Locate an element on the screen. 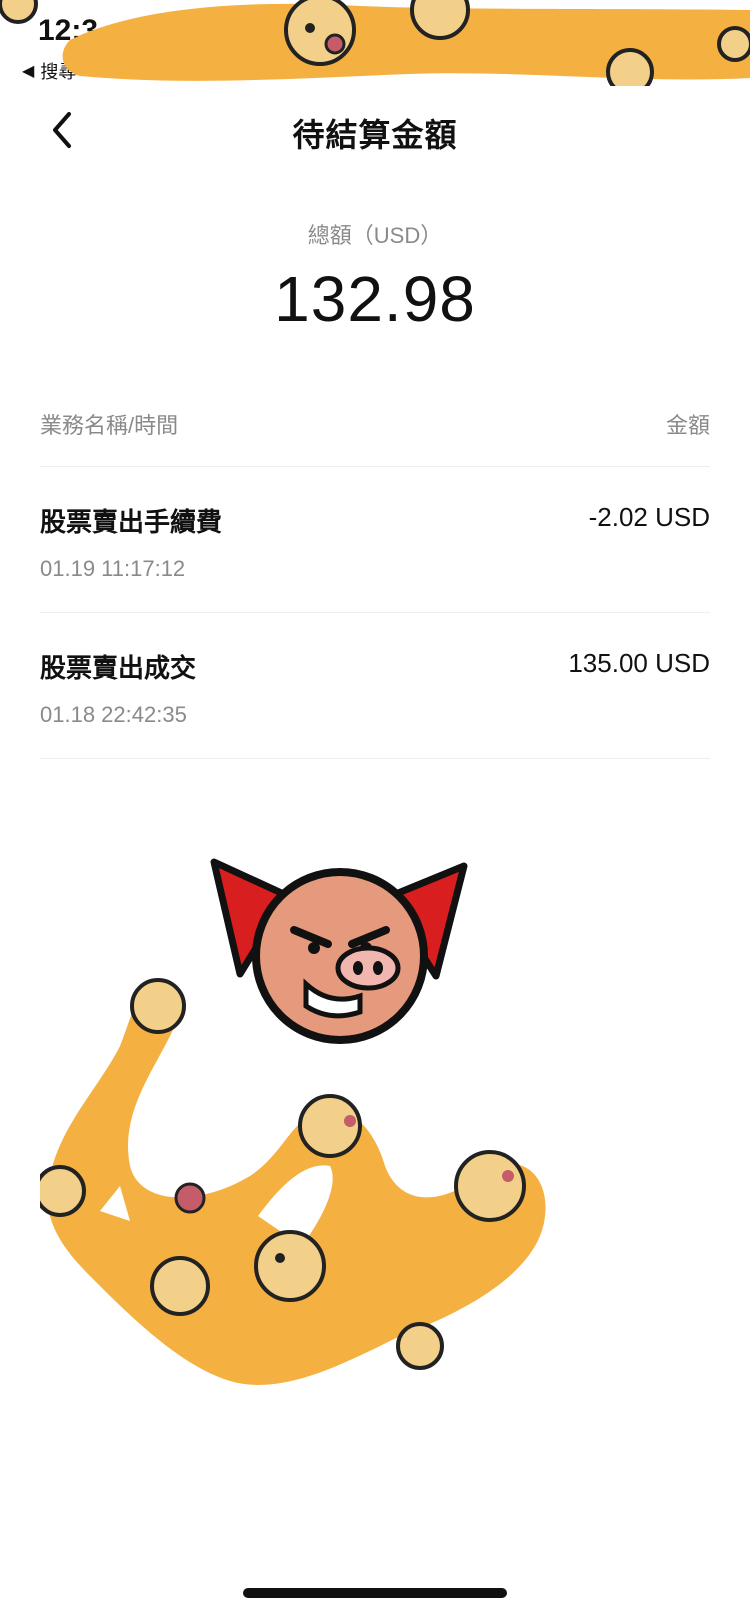 The height and width of the screenshot is (1624, 750). total-label: 總額（USD） is located at coordinates (375, 235).